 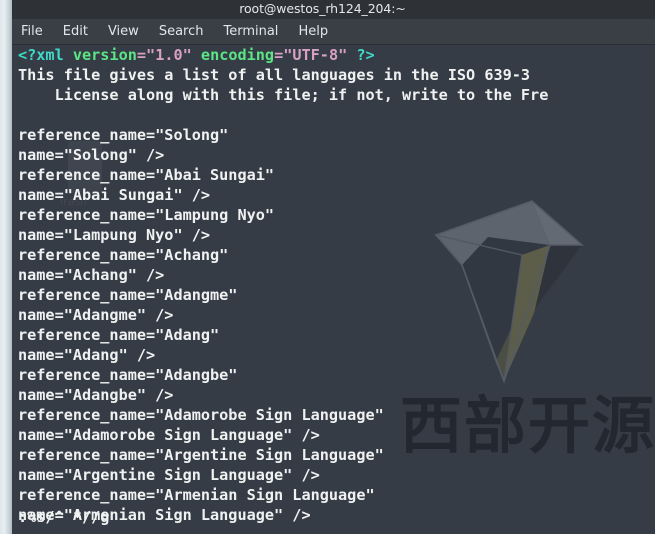 I want to click on terminal-line: name="Adang" />, so click(x=87, y=355).